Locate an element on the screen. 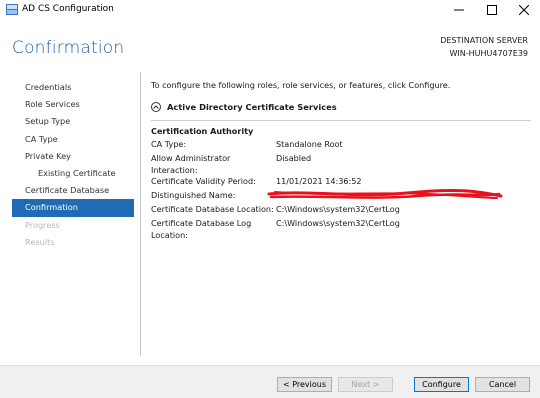 This screenshot has height=398, width=540. section-title: Active Directory Certificate Services is located at coordinates (252, 107).